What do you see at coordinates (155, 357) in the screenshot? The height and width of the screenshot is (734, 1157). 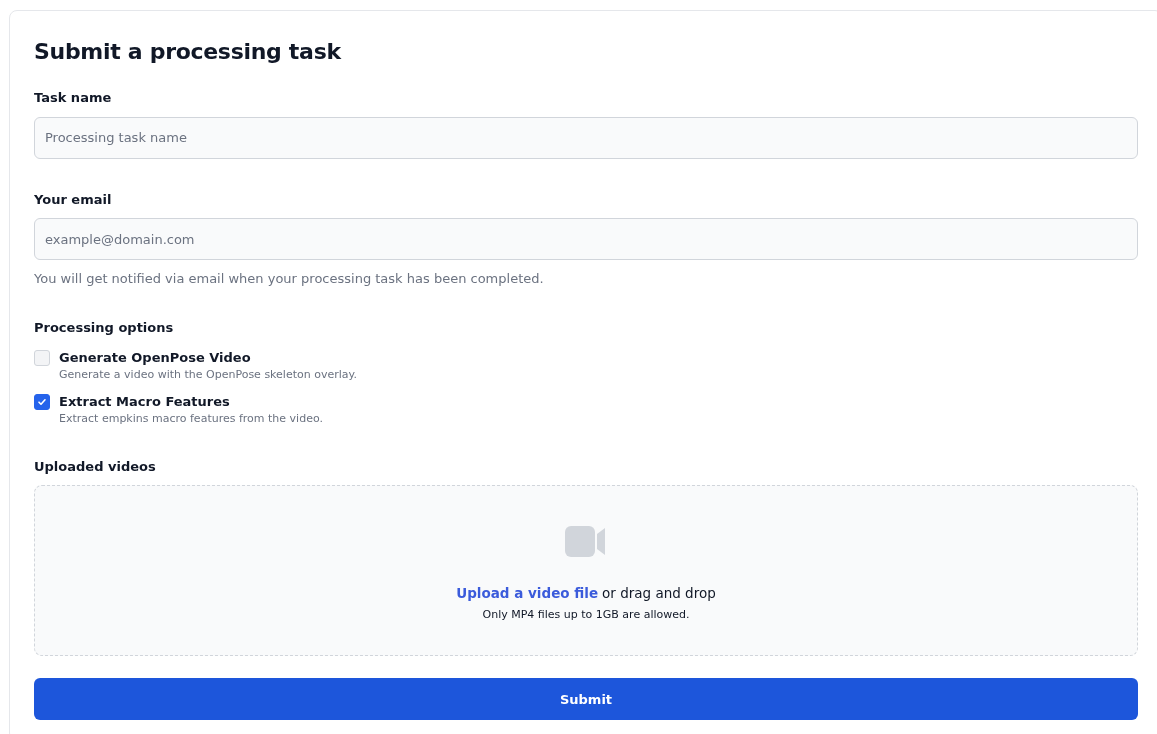 I see `option-label: Generate OpenPose Video` at bounding box center [155, 357].